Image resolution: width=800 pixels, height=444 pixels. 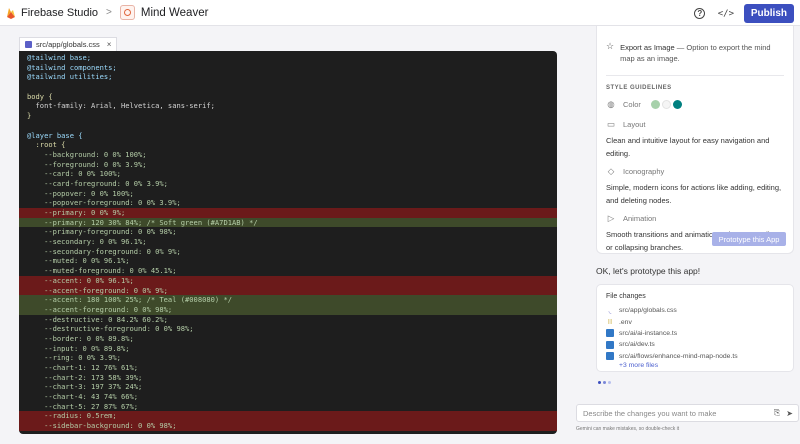 What do you see at coordinates (83, 397) in the screenshot?
I see `code-line: --chart-4: 43 74% 66%;` at bounding box center [83, 397].